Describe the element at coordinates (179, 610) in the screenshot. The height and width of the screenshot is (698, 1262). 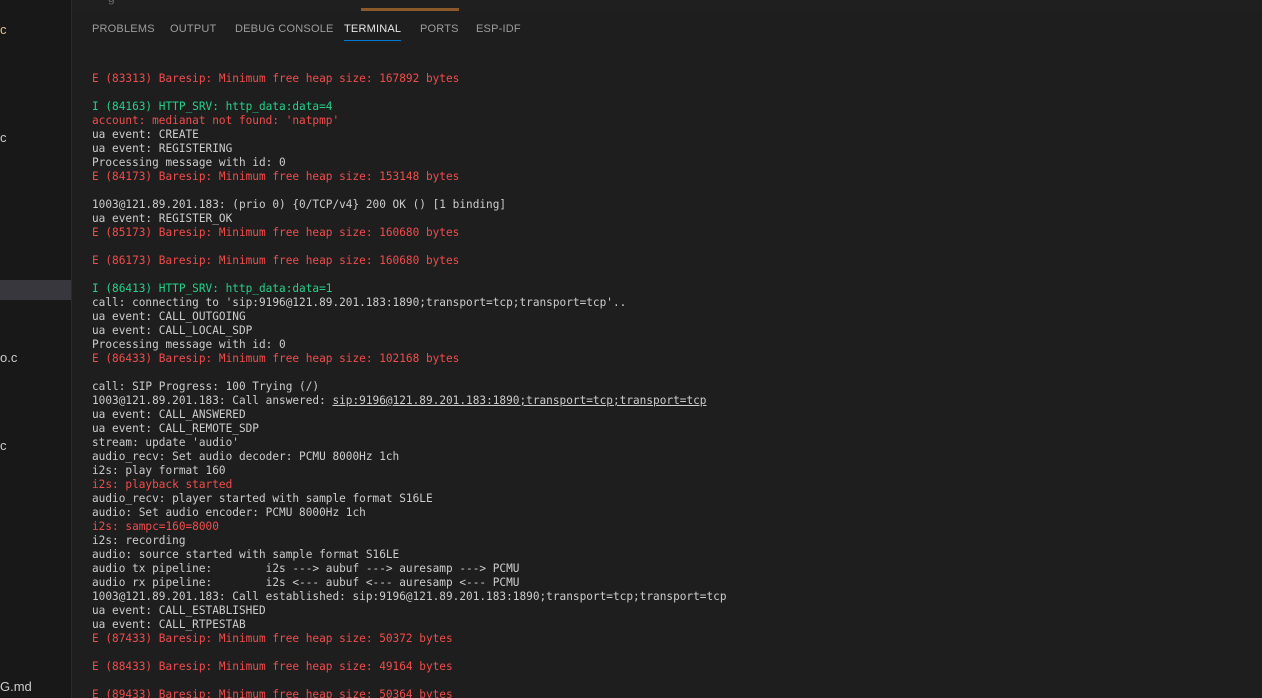
I see `terminal-line-text: ua event: CALL_ESTABLISHED` at that location.